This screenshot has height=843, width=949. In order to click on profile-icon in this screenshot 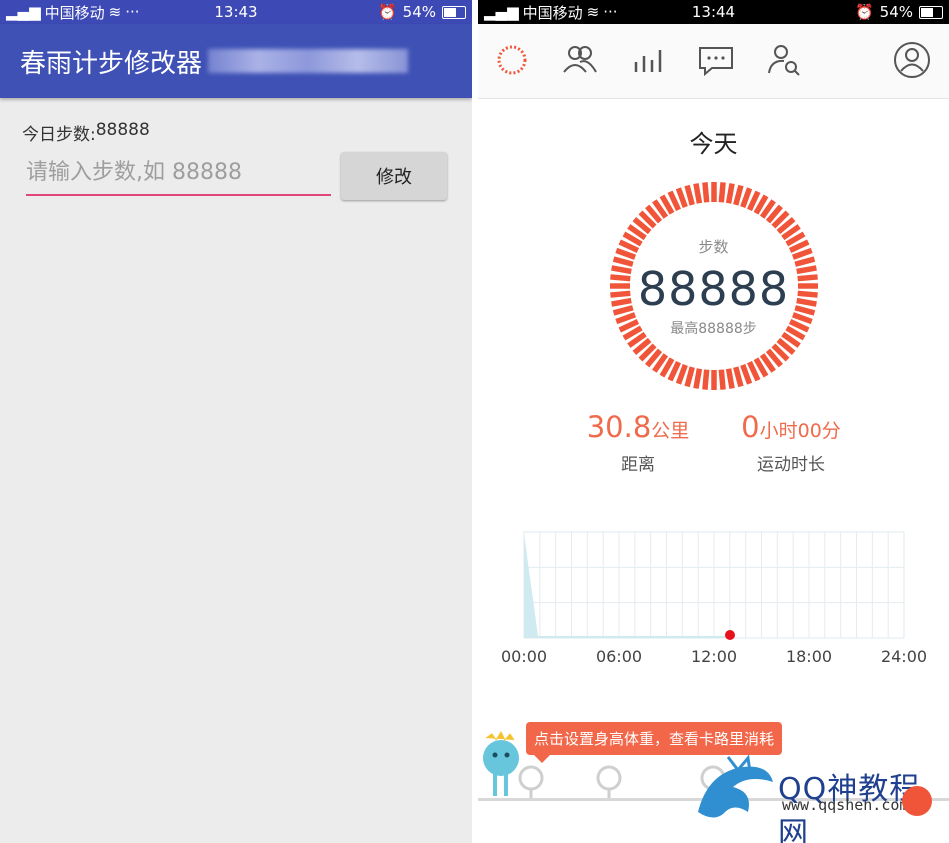, I will do `click(912, 60)`.